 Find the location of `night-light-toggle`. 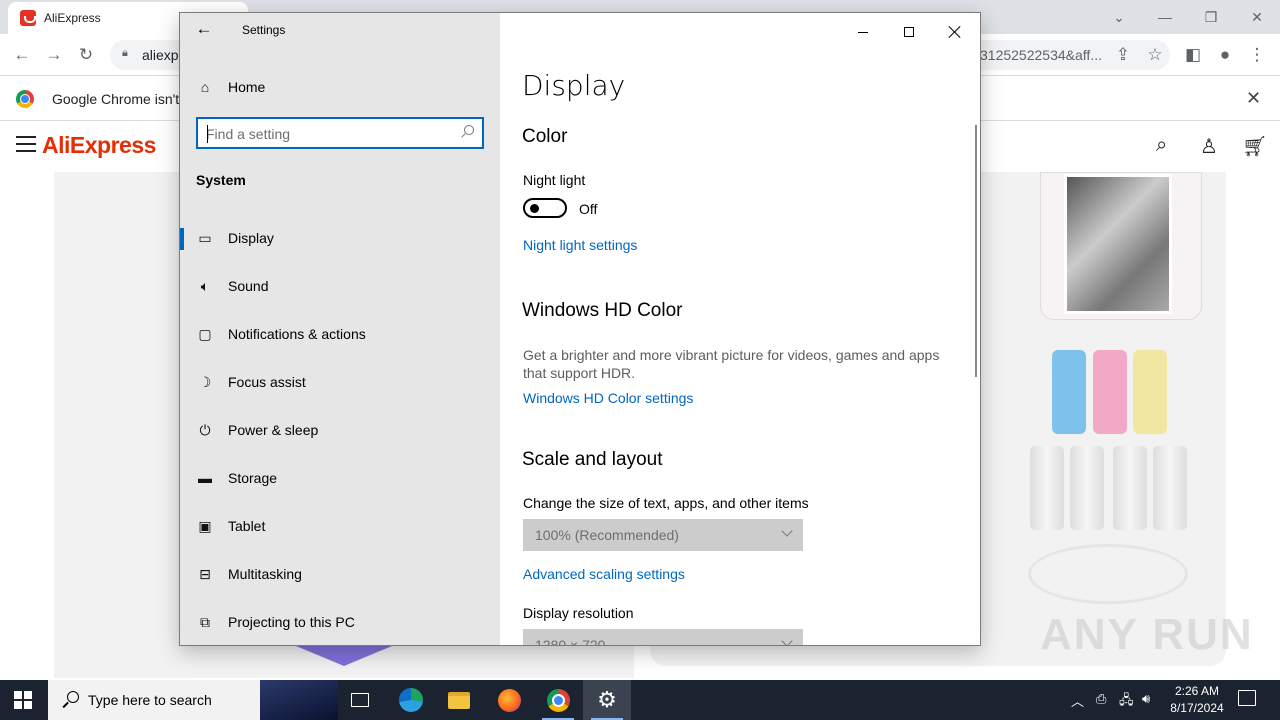

night-light-toggle is located at coordinates (545, 208).